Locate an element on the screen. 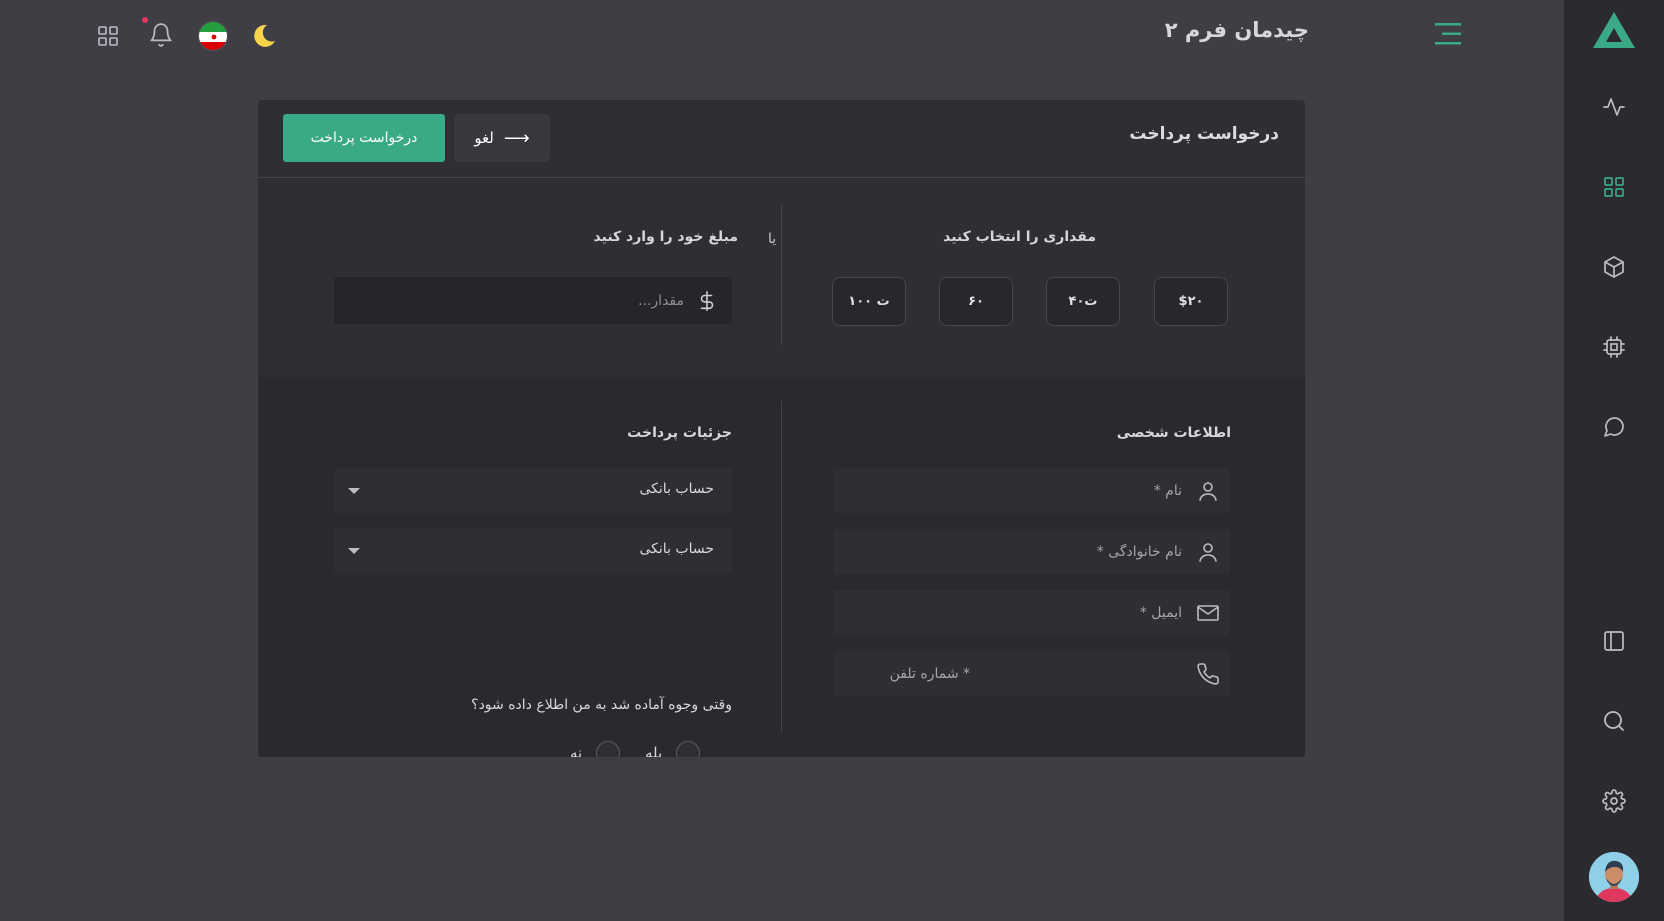 Image resolution: width=1664 pixels, height=921 pixels. bell-icon is located at coordinates (161, 35).